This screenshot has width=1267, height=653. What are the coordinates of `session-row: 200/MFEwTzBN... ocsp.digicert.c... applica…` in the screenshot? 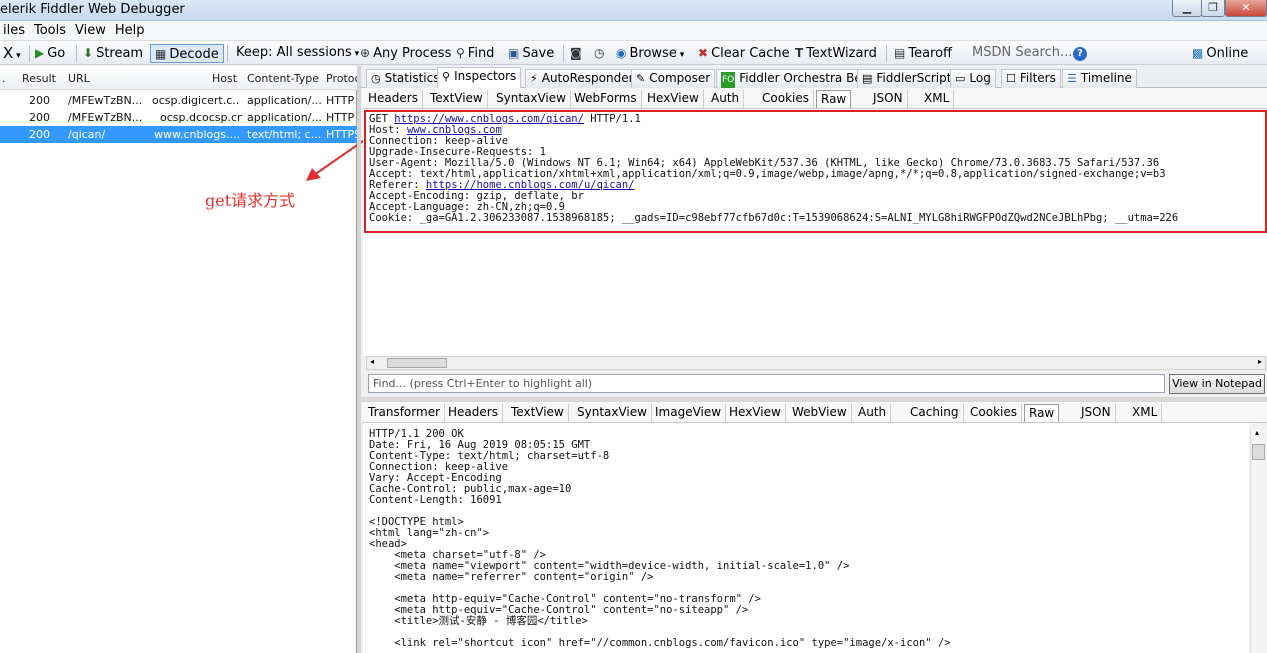 It's located at (178, 100).